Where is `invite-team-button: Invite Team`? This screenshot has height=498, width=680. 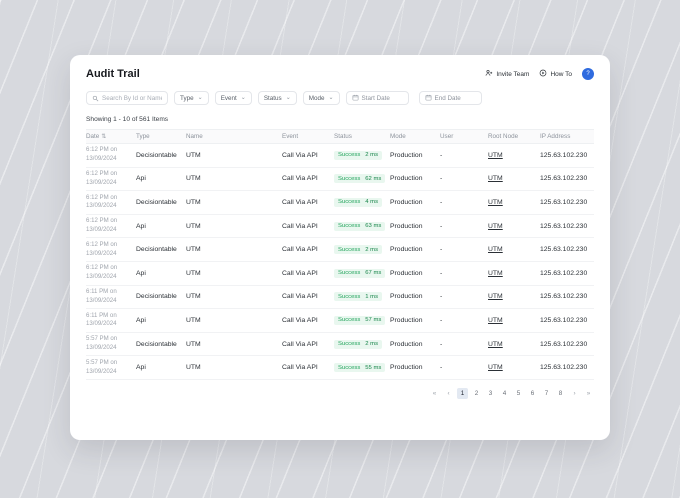
invite-team-button: Invite Team is located at coordinates (507, 74).